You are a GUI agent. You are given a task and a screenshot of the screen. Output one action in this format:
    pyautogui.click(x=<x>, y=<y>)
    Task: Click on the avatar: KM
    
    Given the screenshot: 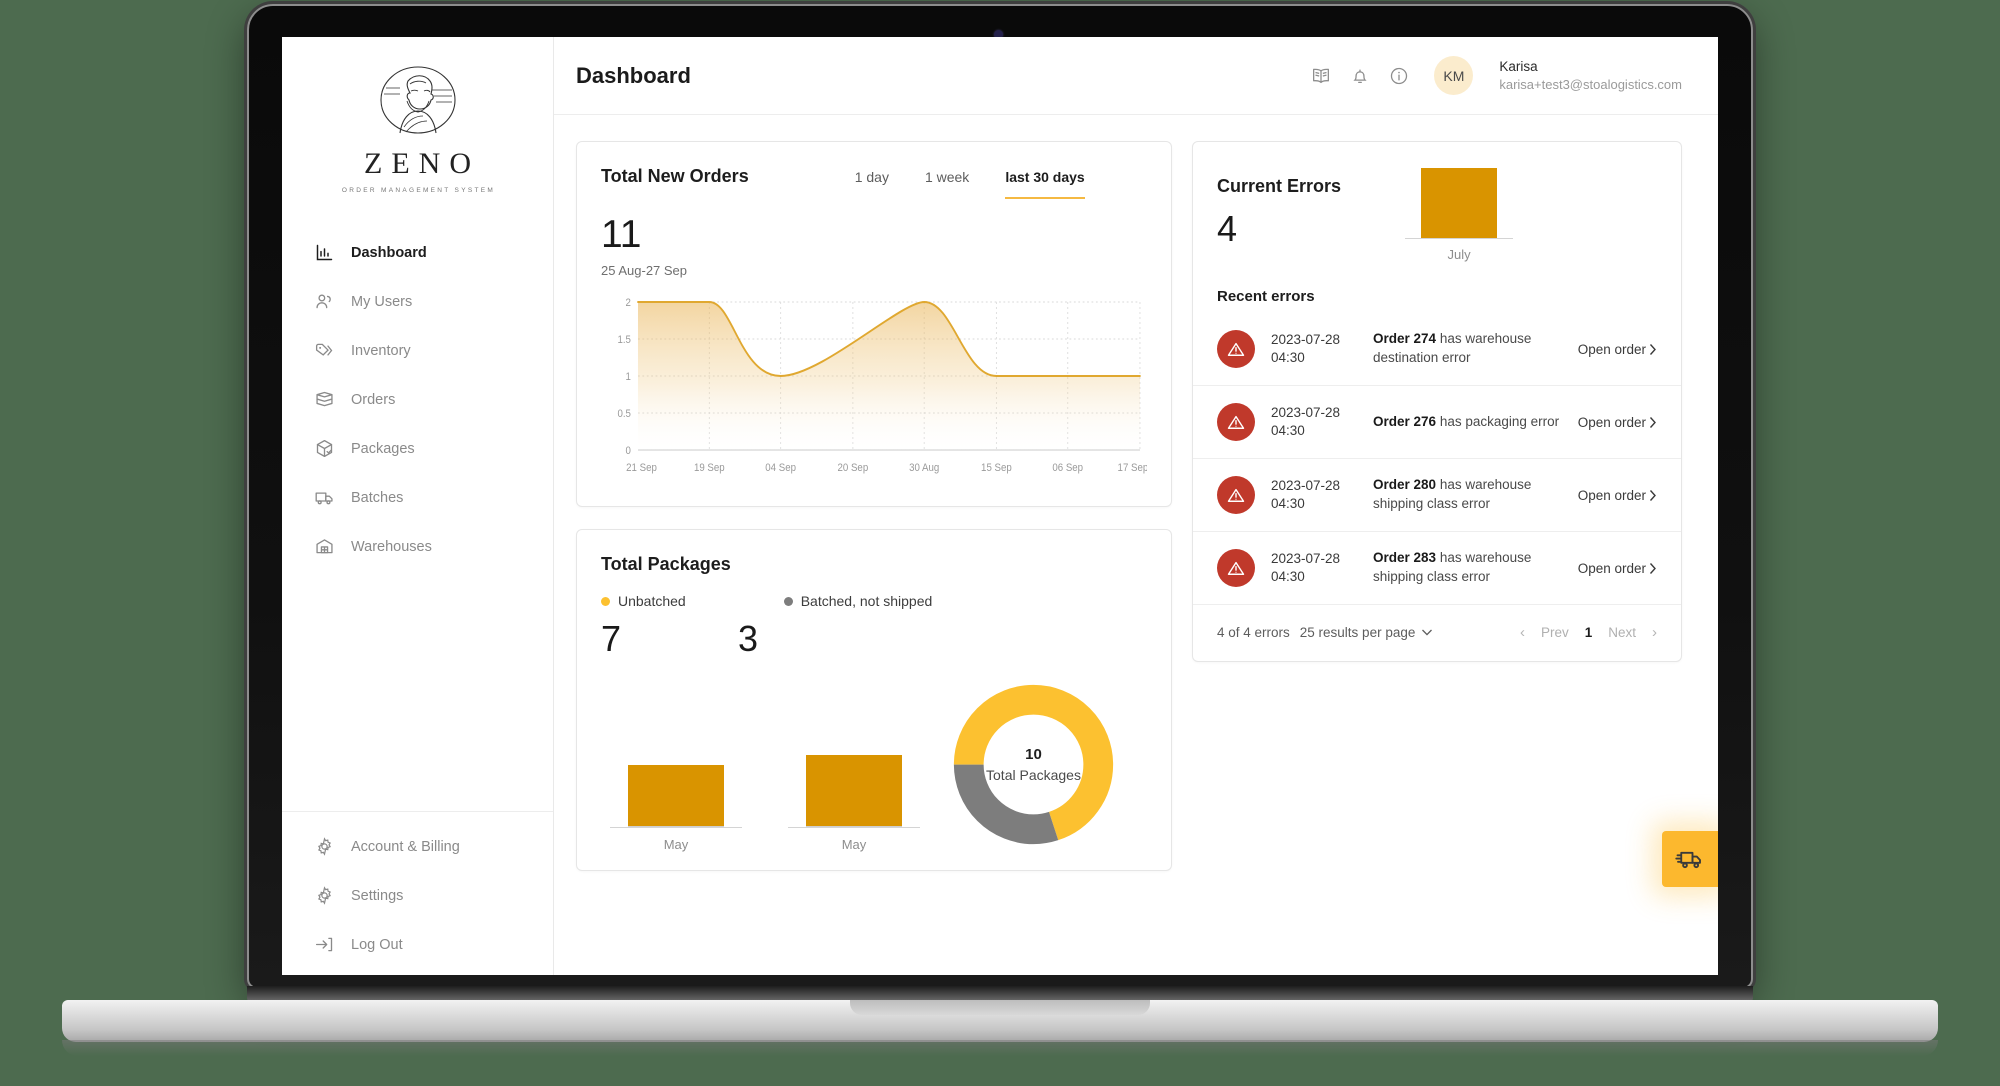 What is the action you would take?
    pyautogui.click(x=1454, y=75)
    